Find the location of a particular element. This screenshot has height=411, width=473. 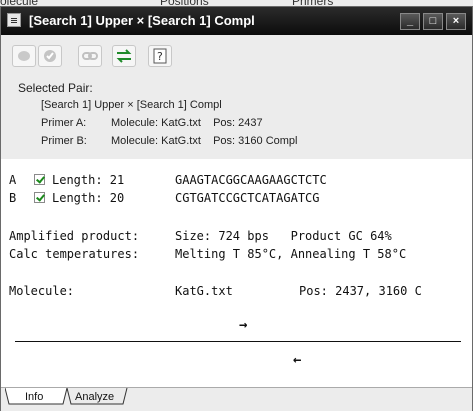

molecule-positions: Pos: 2437, 3160 C is located at coordinates (360, 291).